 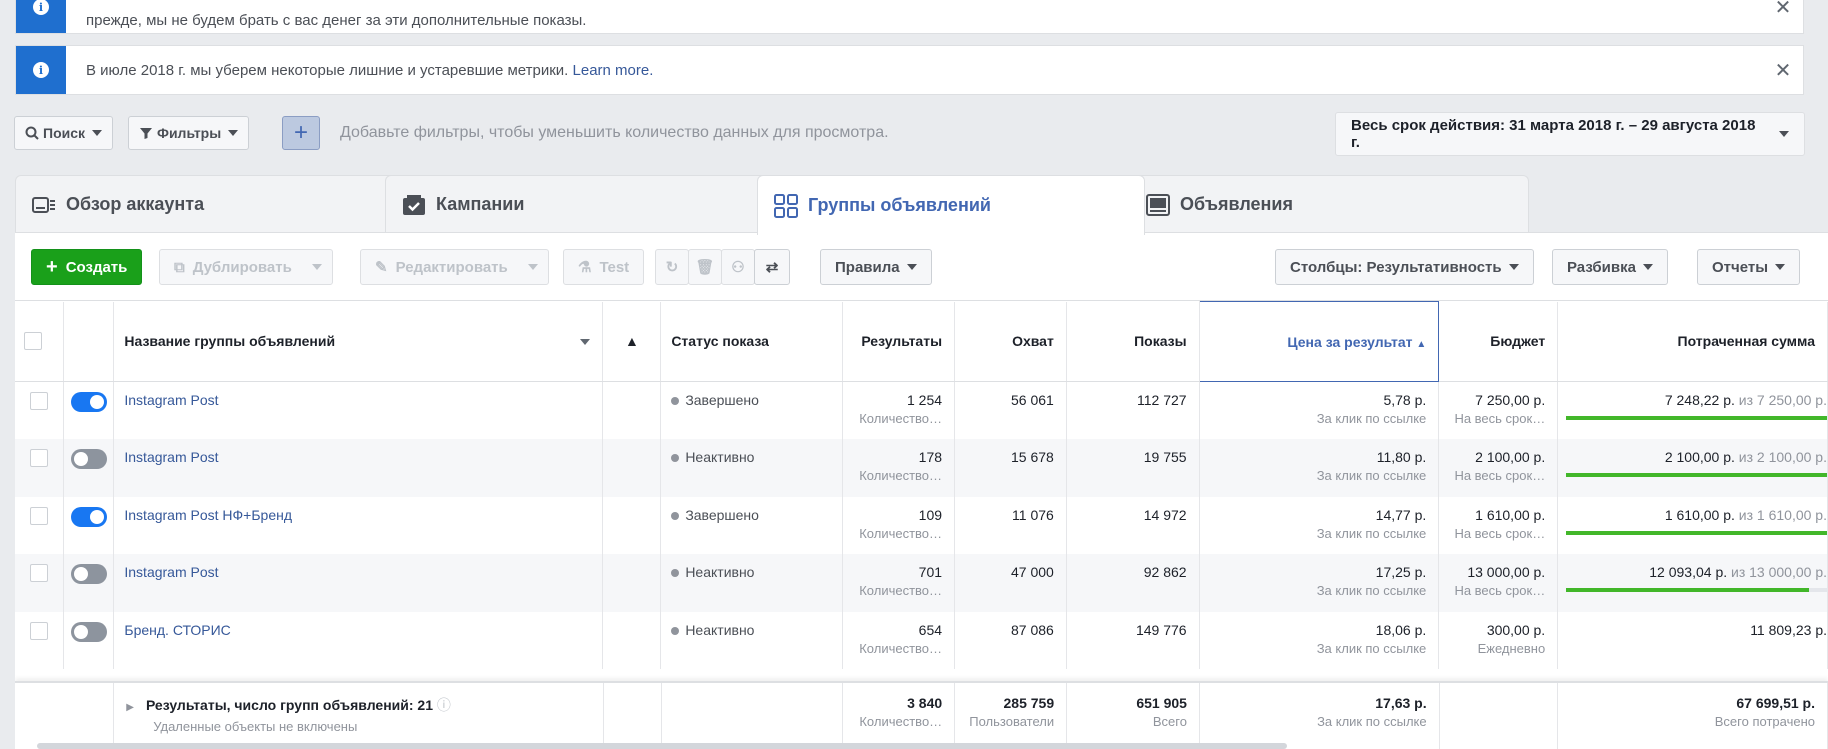 What do you see at coordinates (1133, 341) in the screenshot?
I see `column-header-impressions: Показы` at bounding box center [1133, 341].